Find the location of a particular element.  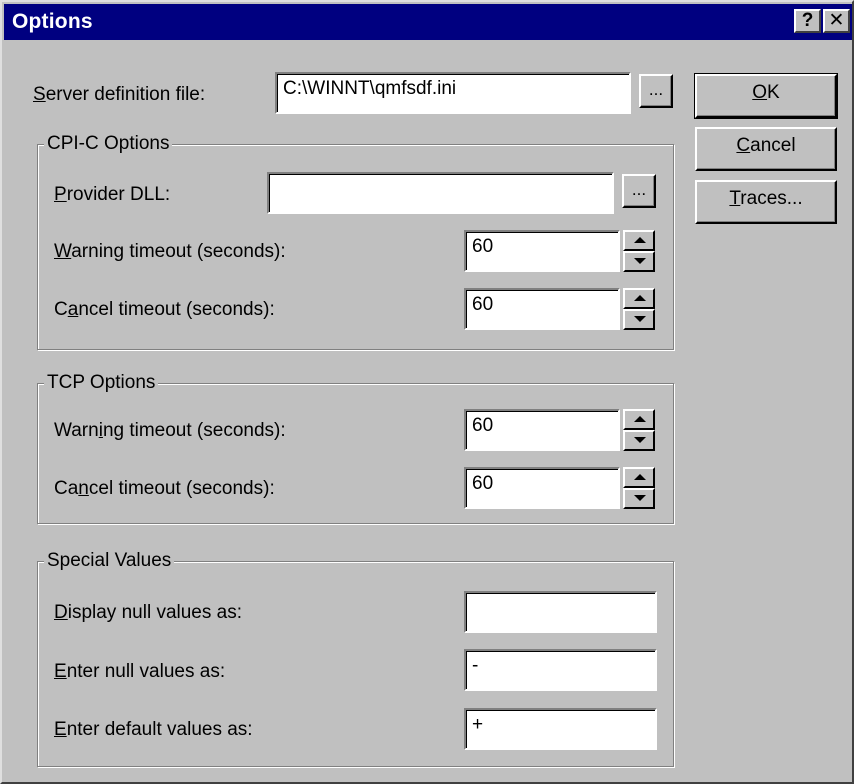

cancel-button: Cancel is located at coordinates (766, 149).